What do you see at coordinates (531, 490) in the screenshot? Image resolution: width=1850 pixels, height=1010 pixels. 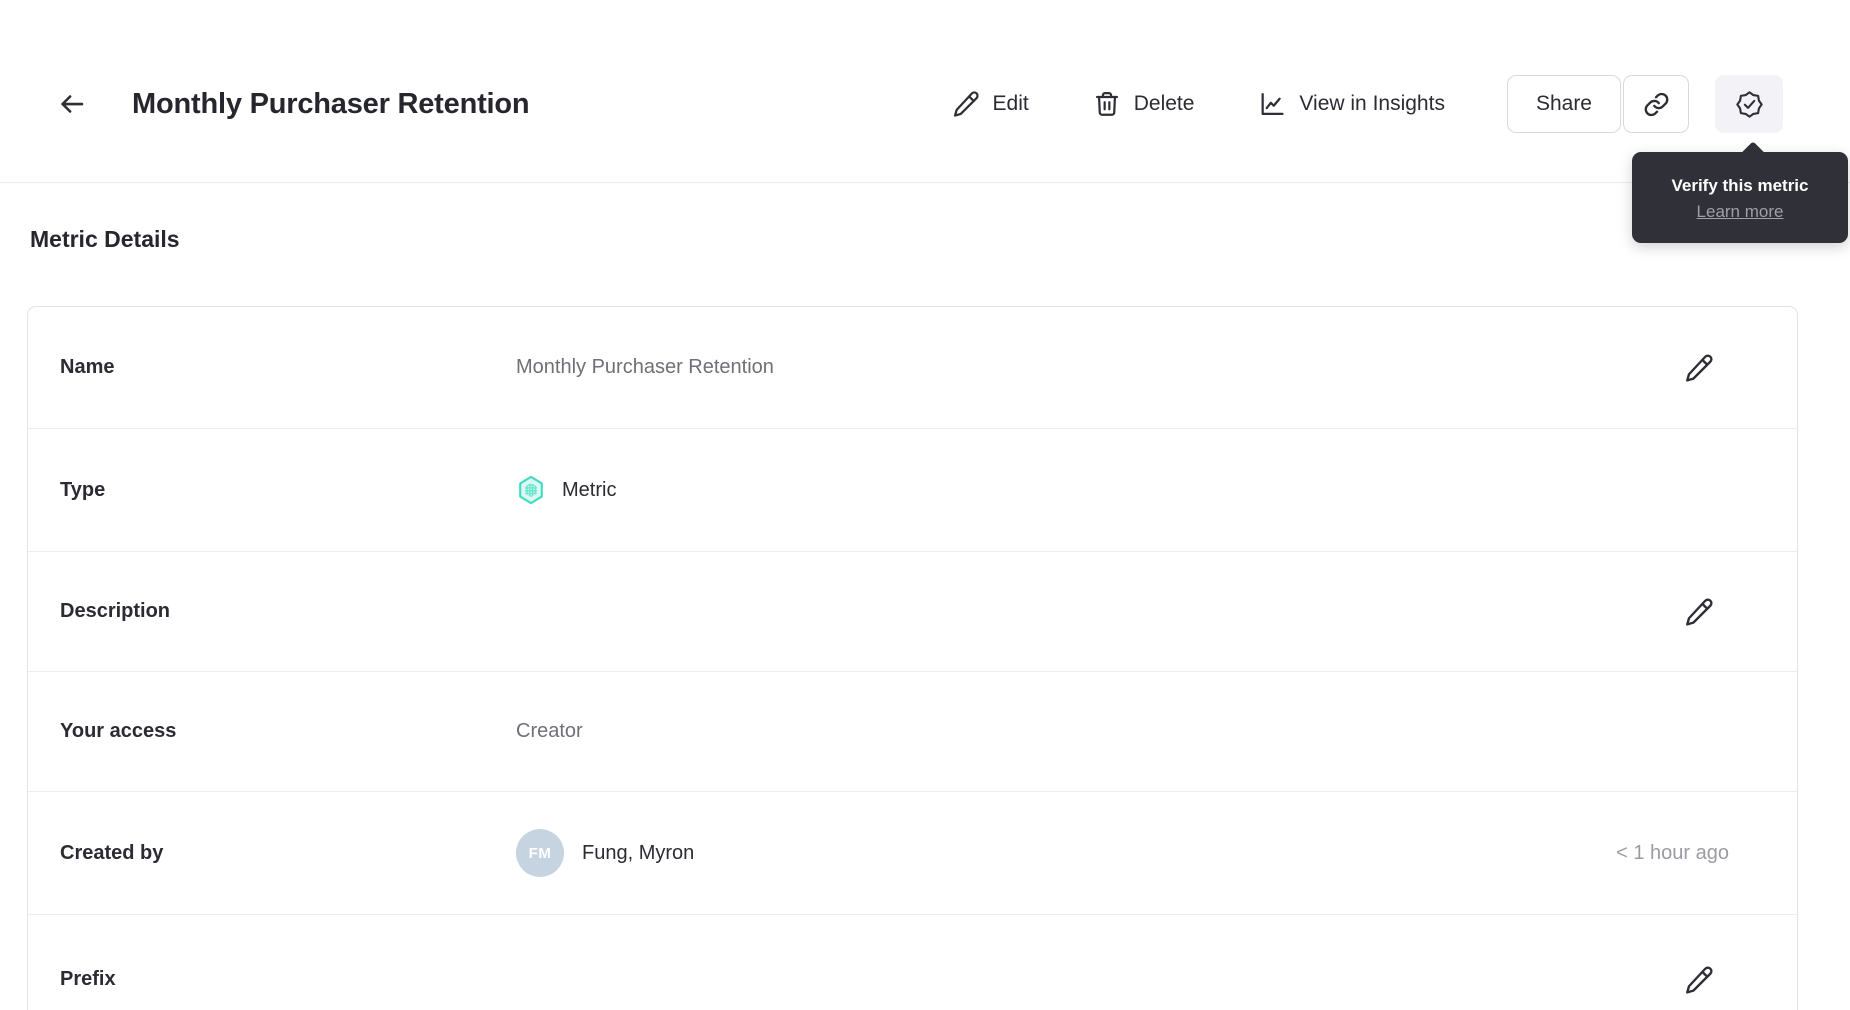 I see `hexagon-metric-icon` at bounding box center [531, 490].